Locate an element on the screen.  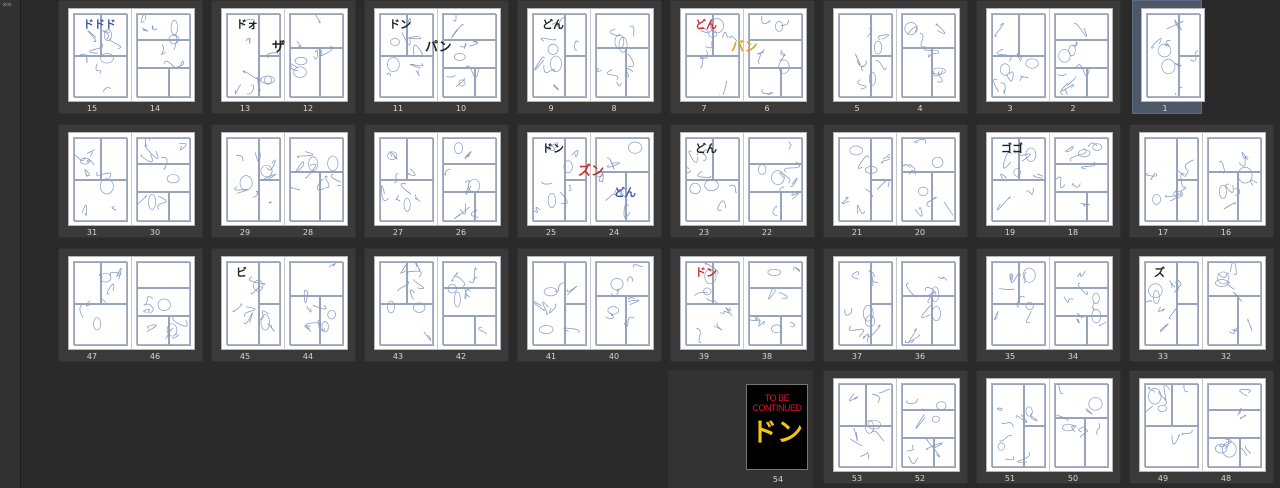
page-spread-thumbnail: ドドド 15 14 is located at coordinates (130, 57).